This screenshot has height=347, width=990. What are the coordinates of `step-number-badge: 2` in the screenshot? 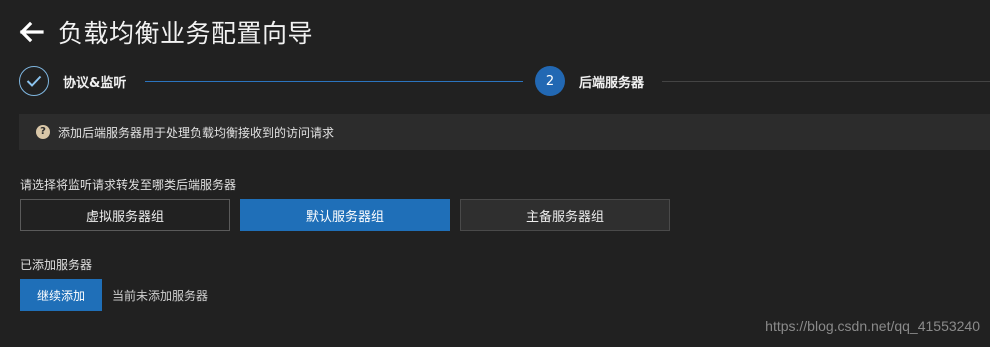 It's located at (550, 81).